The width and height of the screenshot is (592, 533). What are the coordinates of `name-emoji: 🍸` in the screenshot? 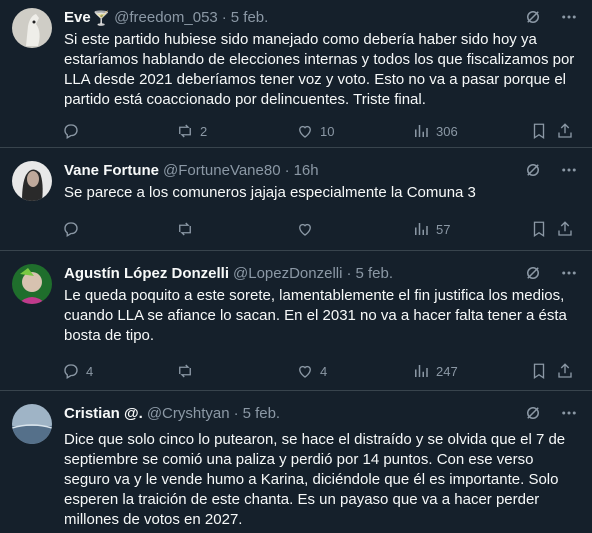 It's located at (101, 18).